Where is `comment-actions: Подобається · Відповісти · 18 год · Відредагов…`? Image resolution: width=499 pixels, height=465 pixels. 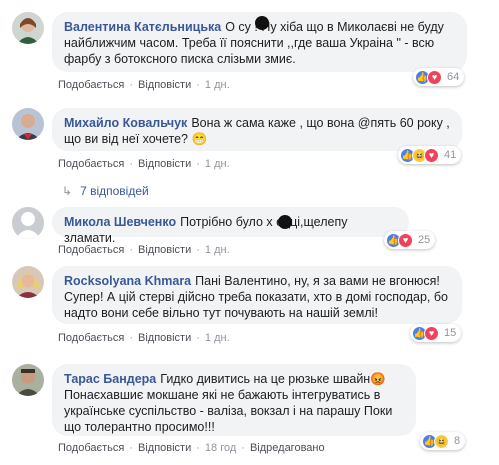 comment-actions: Подобається · Відповісти · 18 год · Відредагов… is located at coordinates (191, 448).